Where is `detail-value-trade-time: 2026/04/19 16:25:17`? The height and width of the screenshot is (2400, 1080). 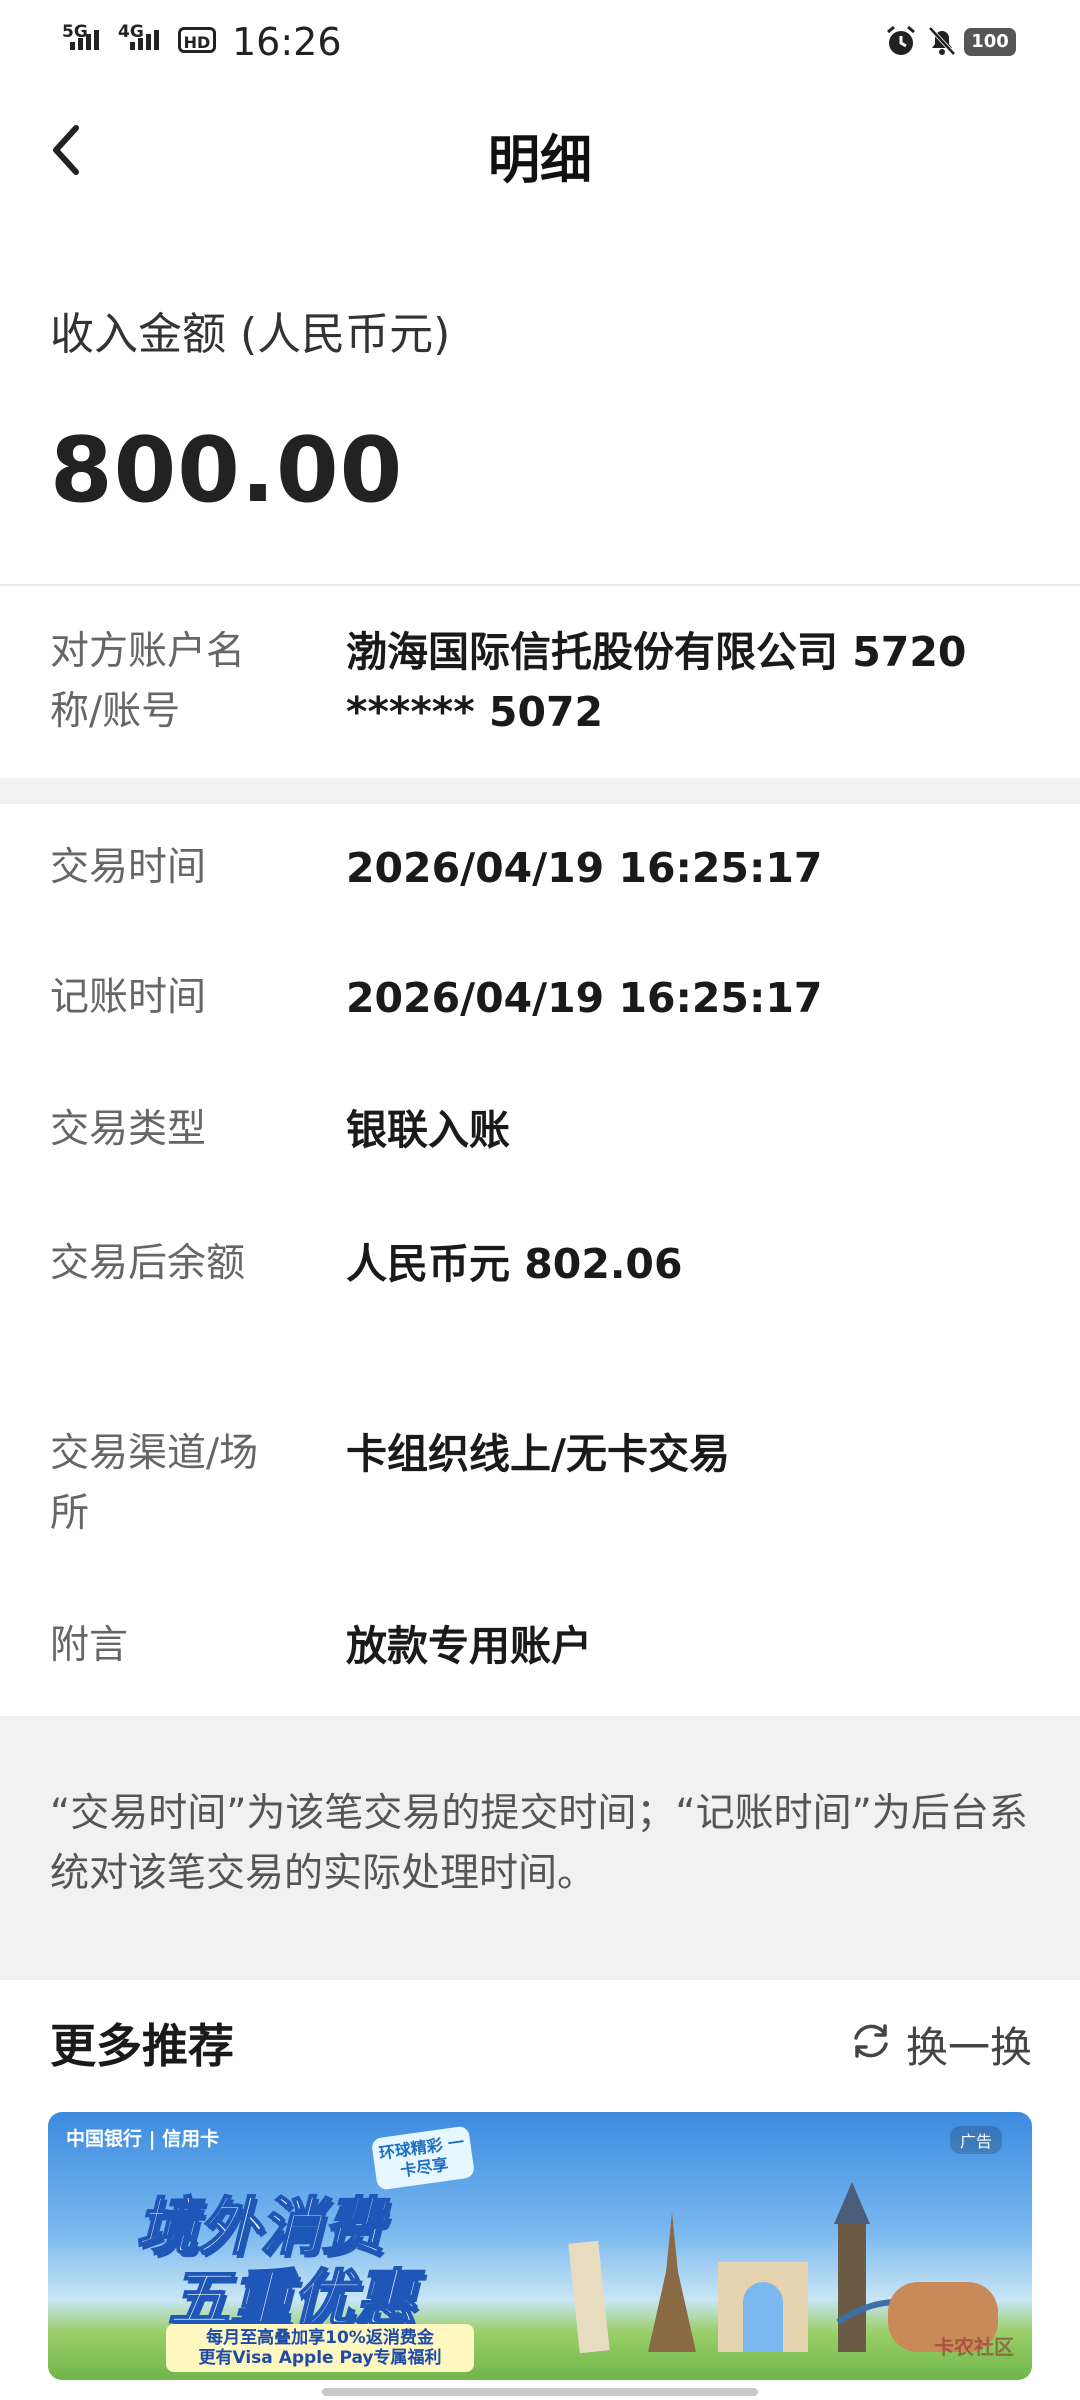
detail-value-trade-time: 2026/04/19 16:25:17 is located at coordinates (584, 868).